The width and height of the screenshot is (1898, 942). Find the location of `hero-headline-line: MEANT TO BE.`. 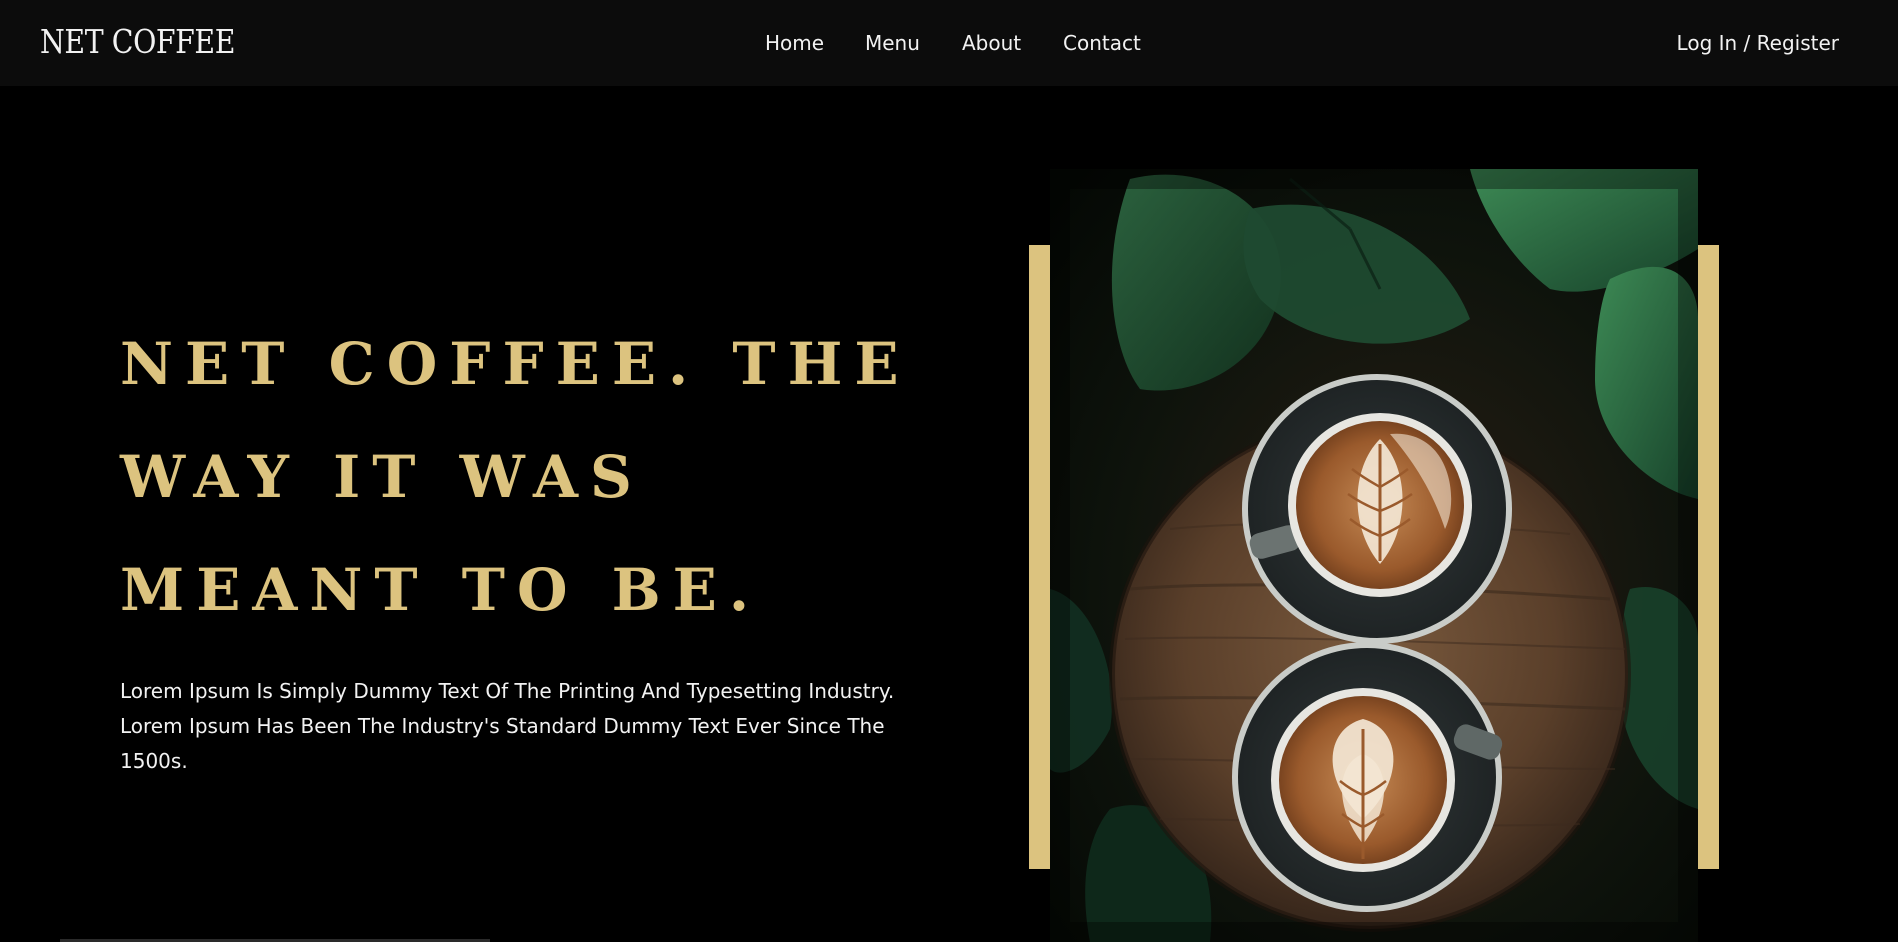

hero-headline-line: MEANT TO BE. is located at coordinates (441, 590).